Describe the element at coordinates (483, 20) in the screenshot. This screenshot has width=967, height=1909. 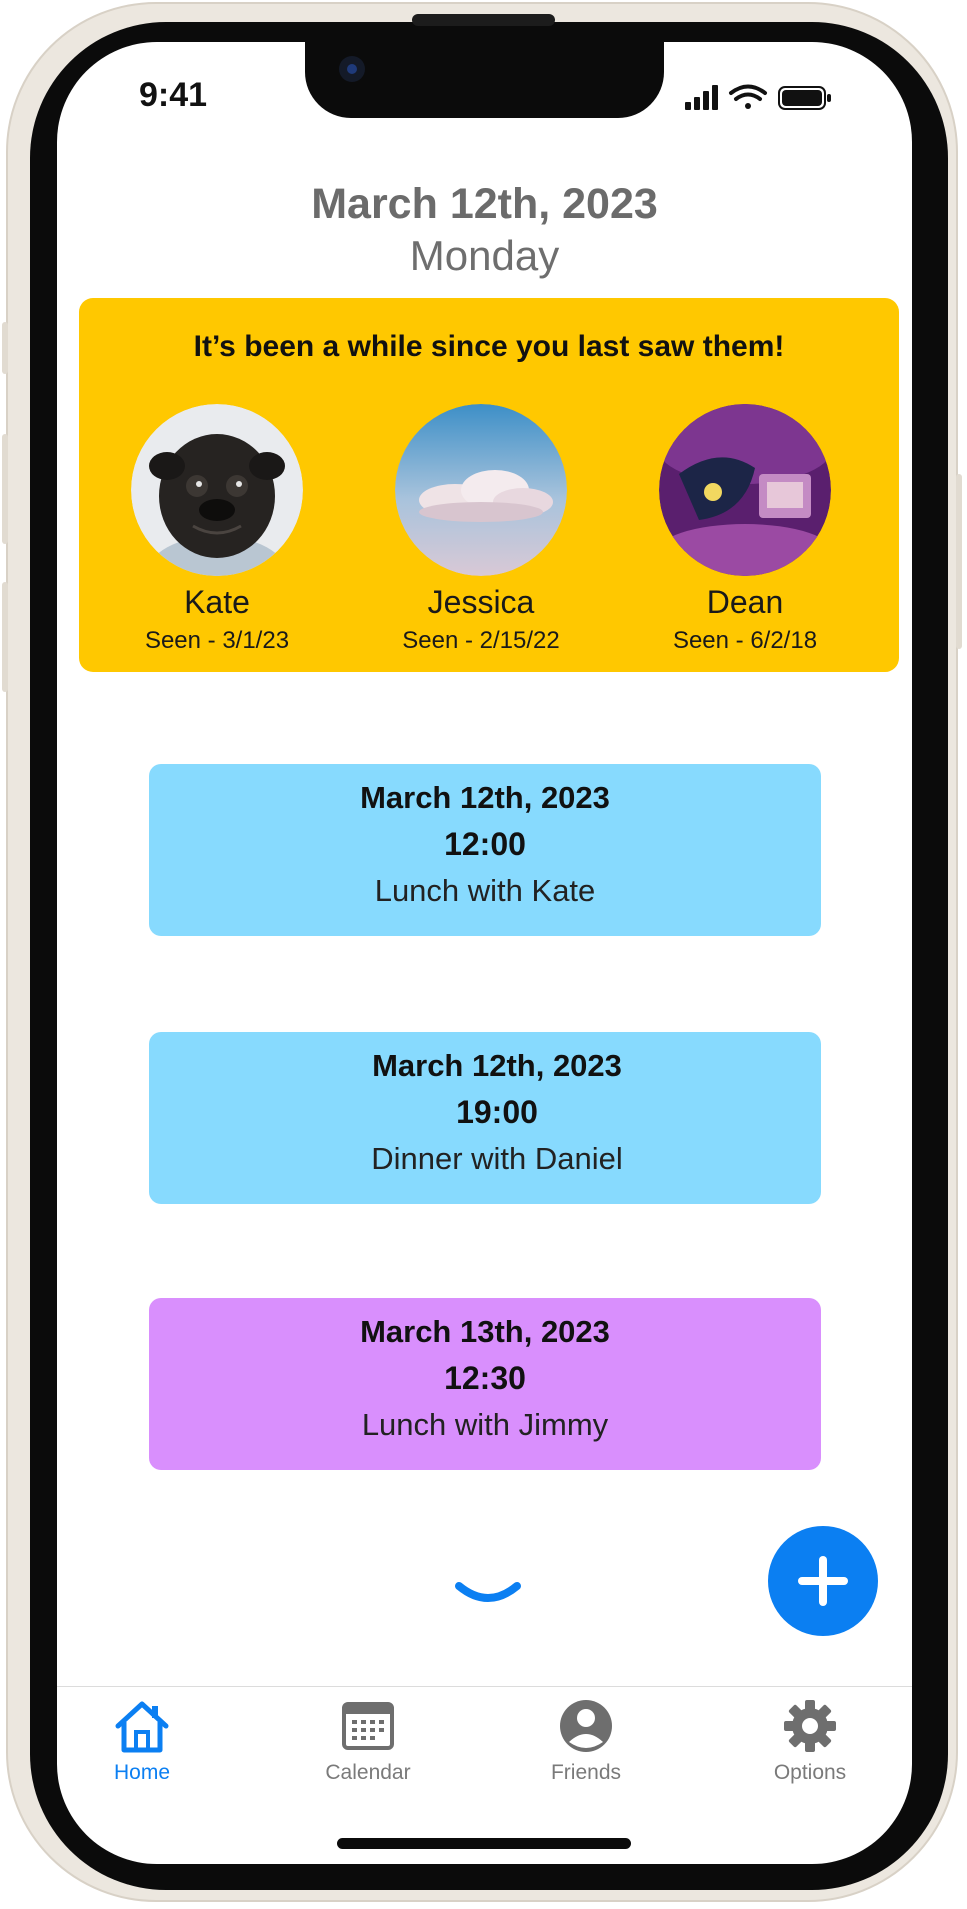
I see `speaker-grille` at that location.